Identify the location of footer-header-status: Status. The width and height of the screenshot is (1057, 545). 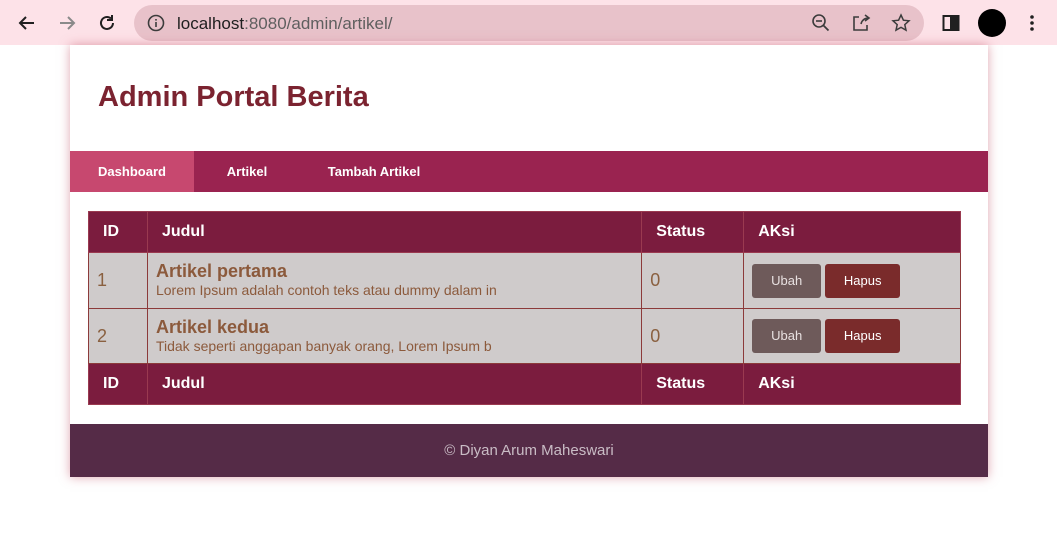
(693, 384).